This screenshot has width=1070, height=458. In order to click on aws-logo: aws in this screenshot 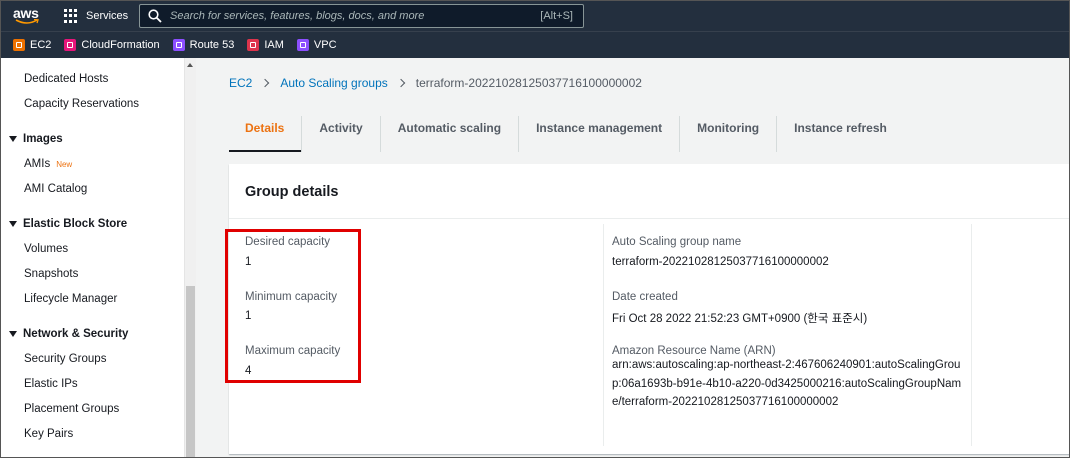, I will do `click(28, 16)`.